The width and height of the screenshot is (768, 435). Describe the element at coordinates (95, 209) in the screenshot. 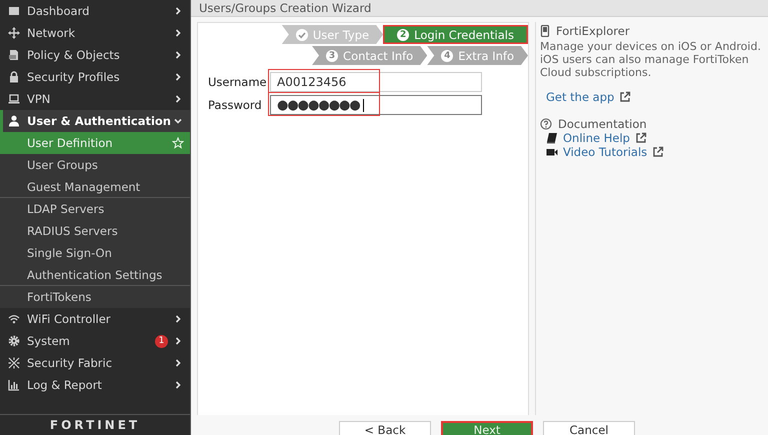

I see `submenu-item: LDAP Servers` at that location.